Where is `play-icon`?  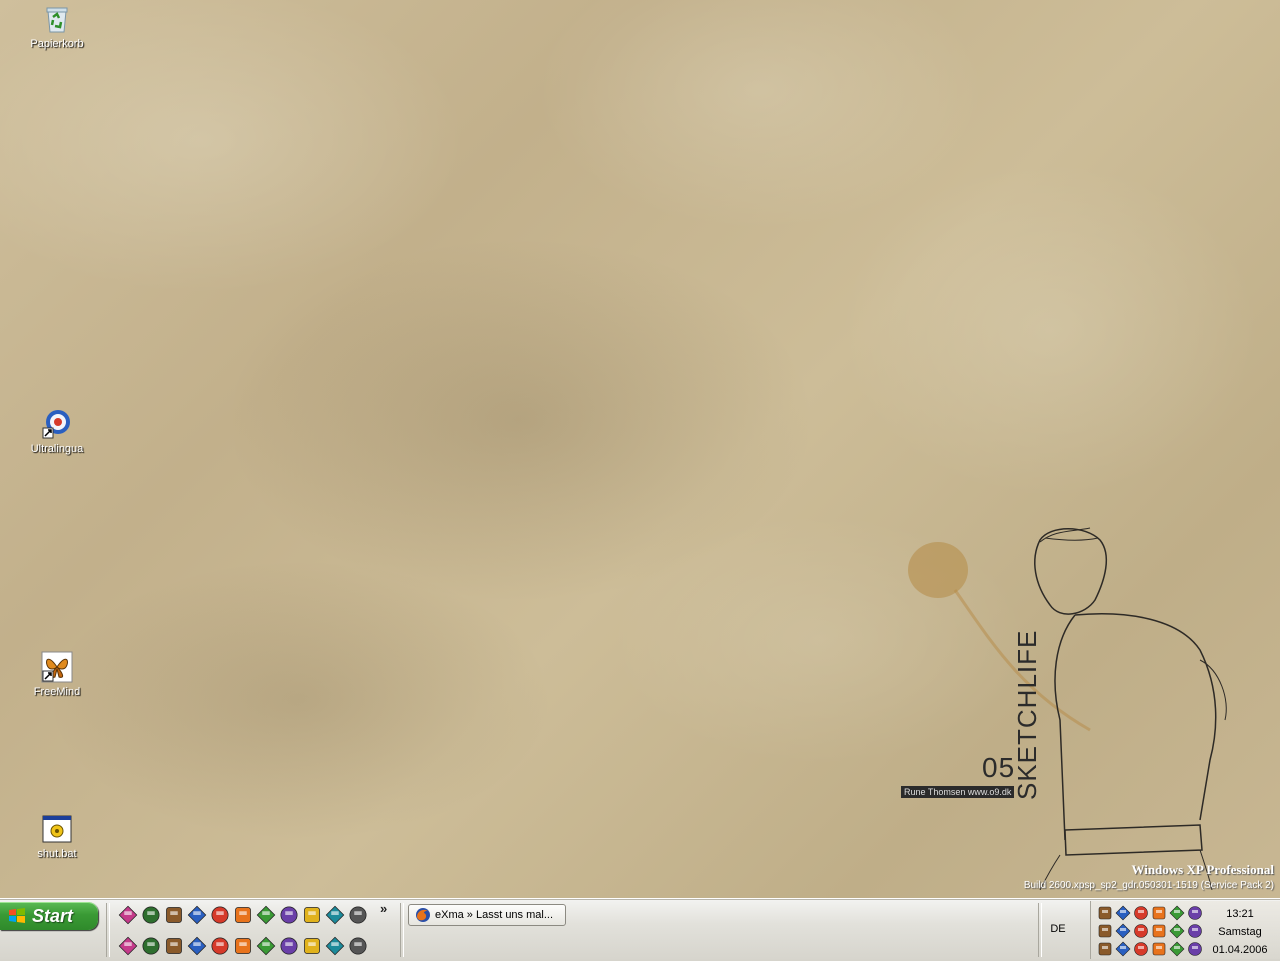
play-icon is located at coordinates (358, 915).